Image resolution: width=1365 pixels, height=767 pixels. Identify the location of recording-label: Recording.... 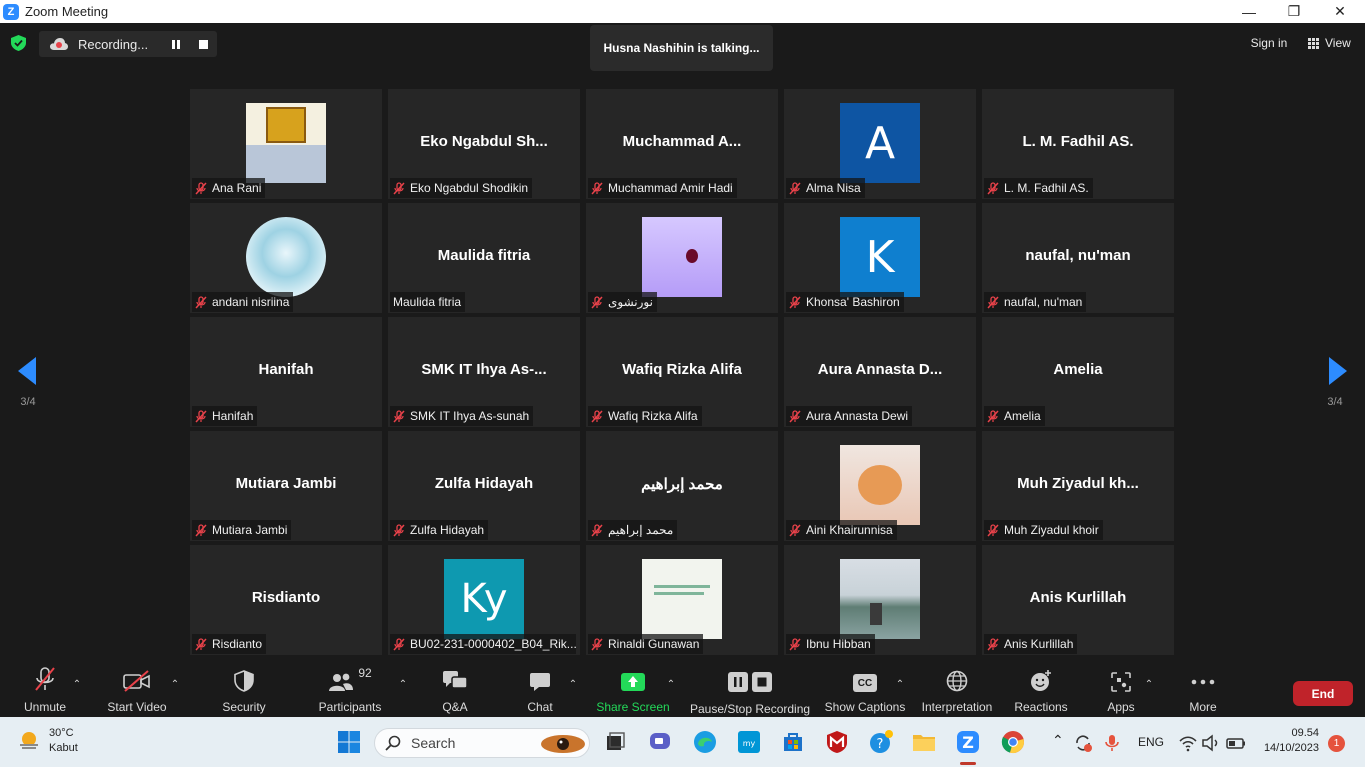
(113, 44).